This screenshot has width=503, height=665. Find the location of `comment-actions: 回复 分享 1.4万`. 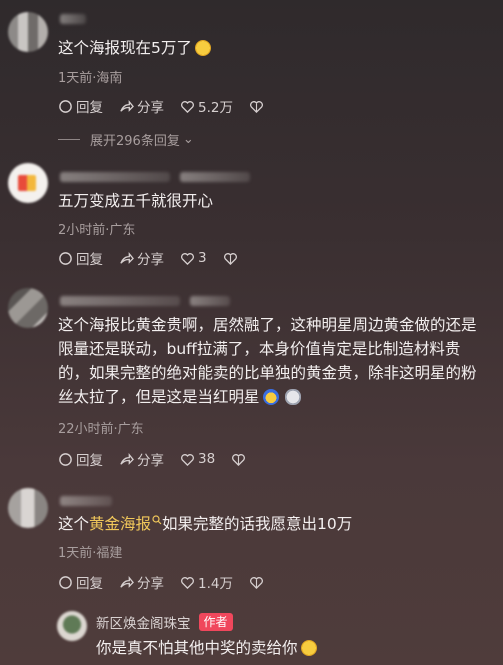

comment-actions: 回复 分享 1.4万 is located at coordinates (170, 582).